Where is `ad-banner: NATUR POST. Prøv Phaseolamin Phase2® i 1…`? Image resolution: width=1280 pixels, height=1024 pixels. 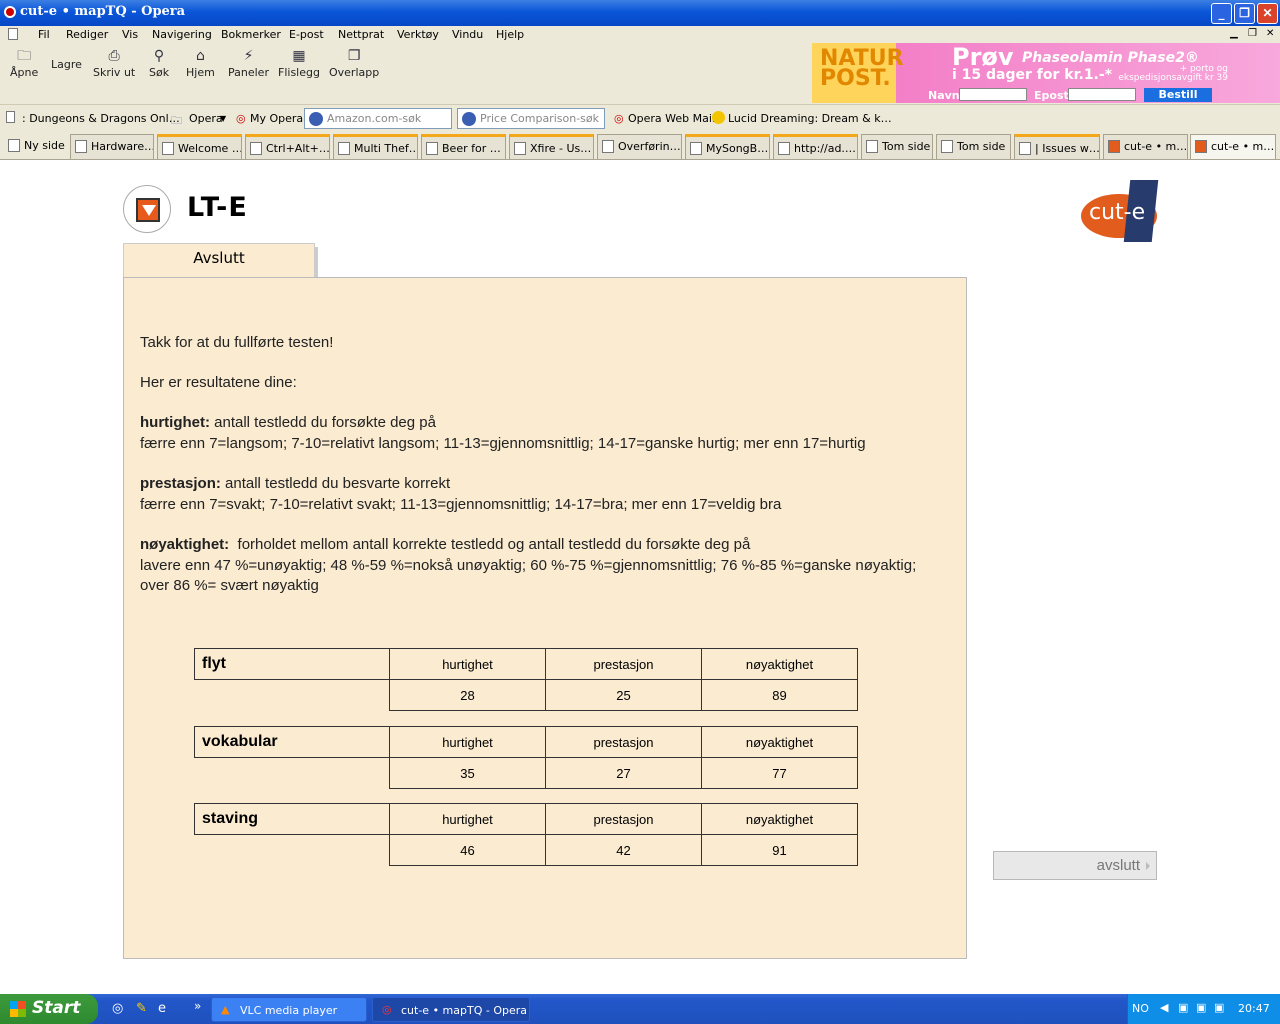
ad-banner: NATUR POST. Prøv Phaseolamin Phase2® i 1… is located at coordinates (1046, 73).